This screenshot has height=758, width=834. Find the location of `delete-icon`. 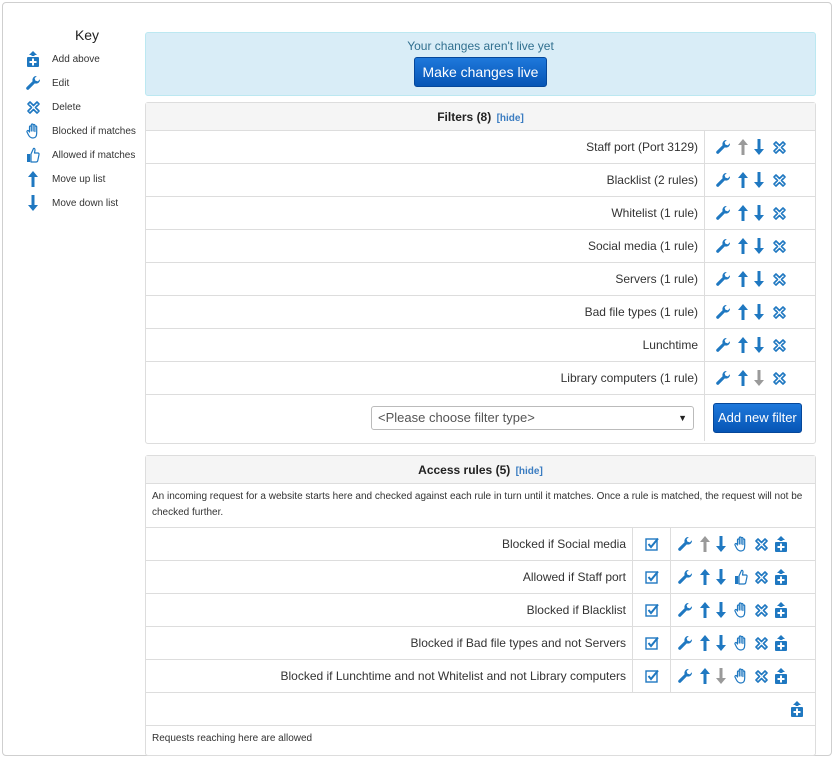

delete-icon is located at coordinates (33, 107).